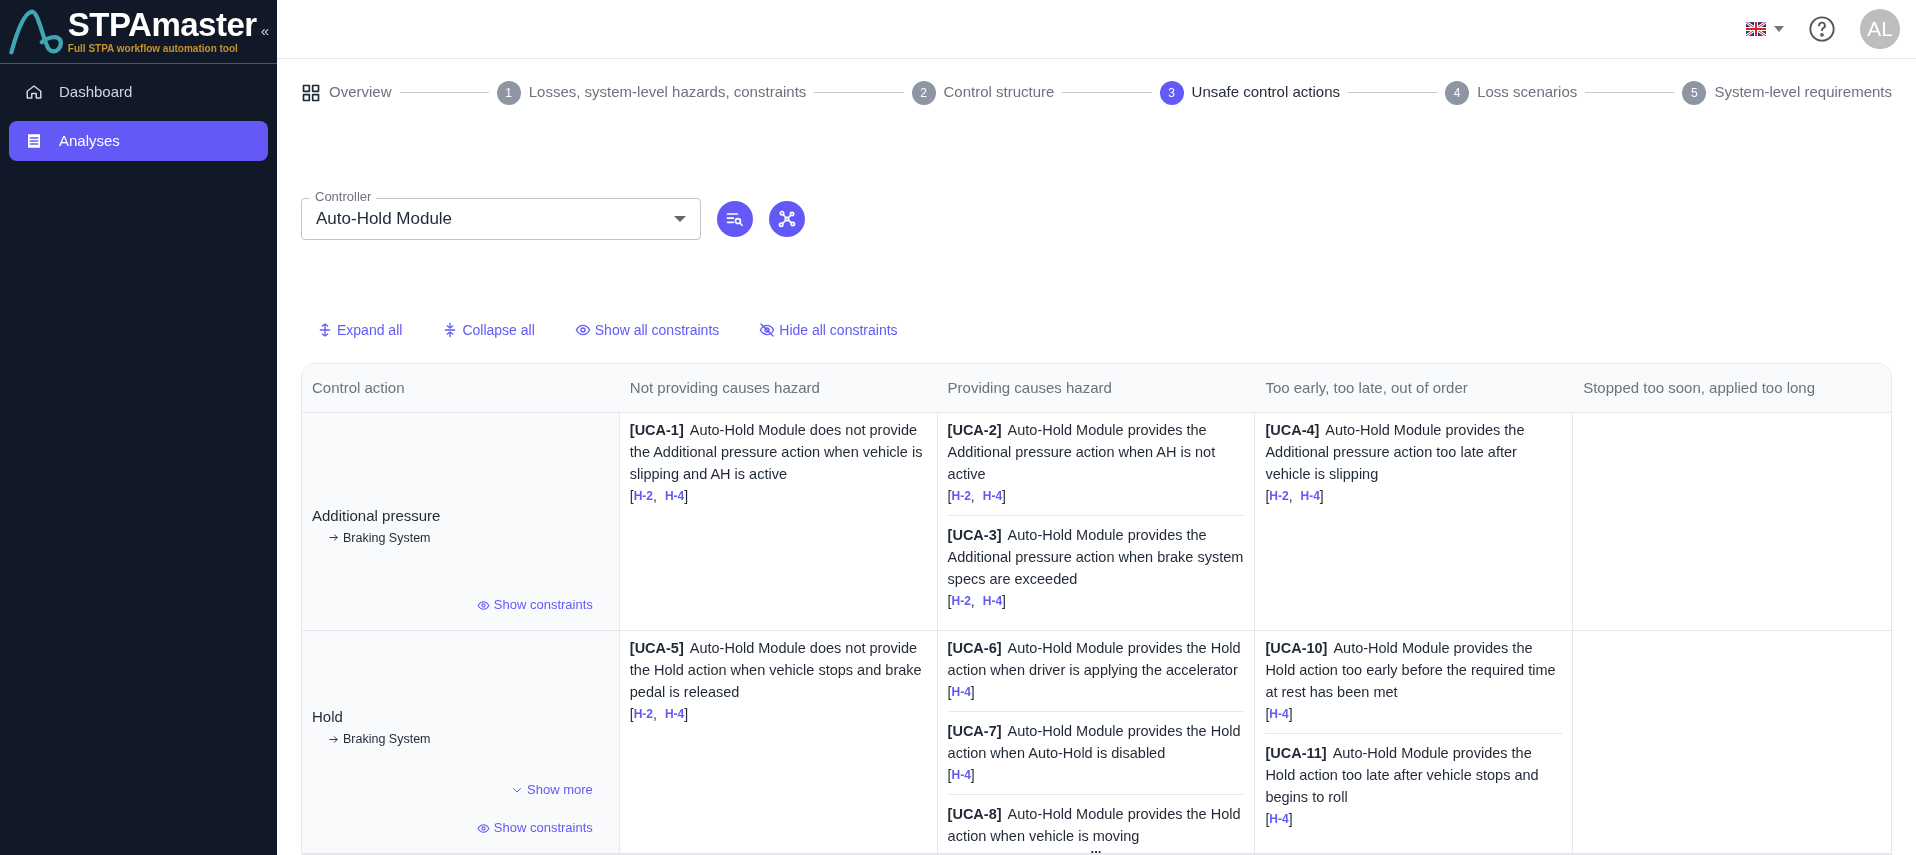  Describe the element at coordinates (488, 330) in the screenshot. I see `toolbar-link: Collapse all` at that location.